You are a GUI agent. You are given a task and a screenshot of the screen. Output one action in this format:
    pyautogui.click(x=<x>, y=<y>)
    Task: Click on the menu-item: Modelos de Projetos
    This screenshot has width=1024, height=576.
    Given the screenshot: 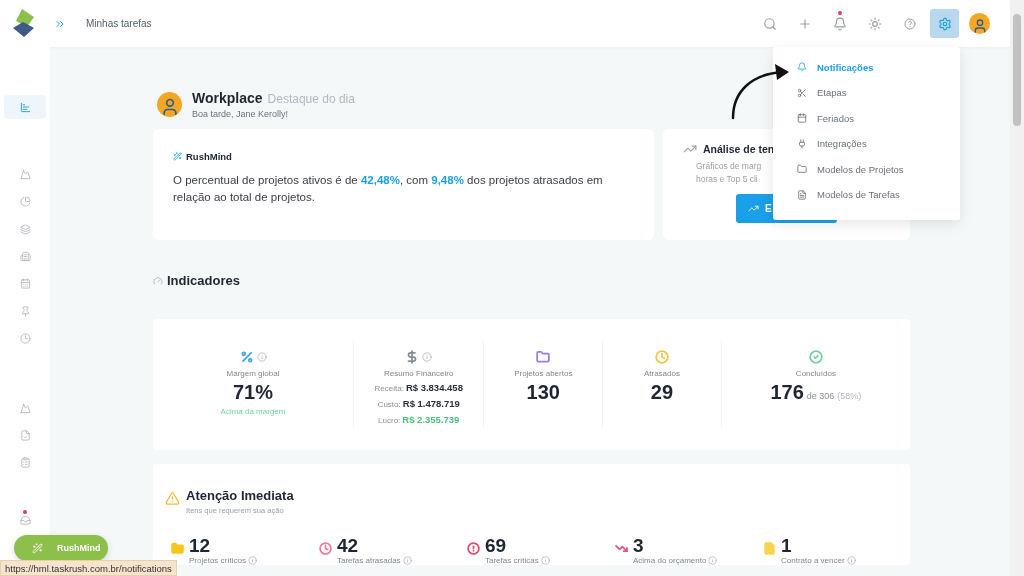 What is the action you would take?
    pyautogui.click(x=878, y=169)
    